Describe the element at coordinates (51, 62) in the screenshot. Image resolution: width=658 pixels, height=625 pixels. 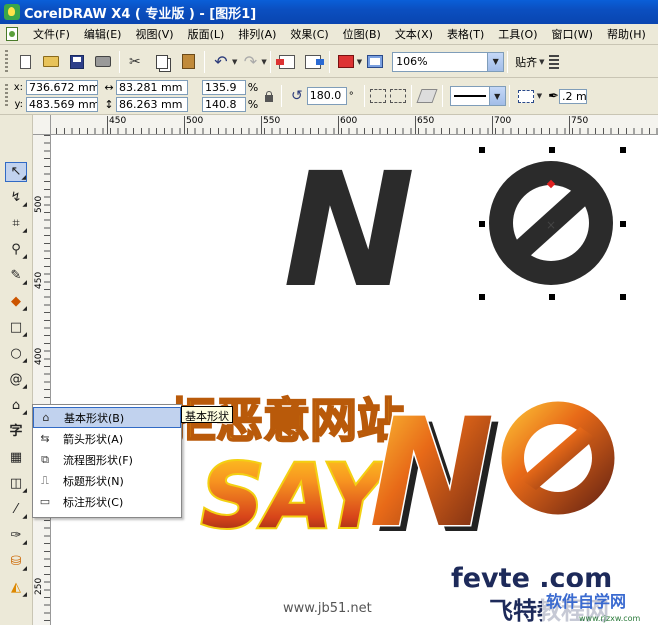
I see `open-button` at that location.